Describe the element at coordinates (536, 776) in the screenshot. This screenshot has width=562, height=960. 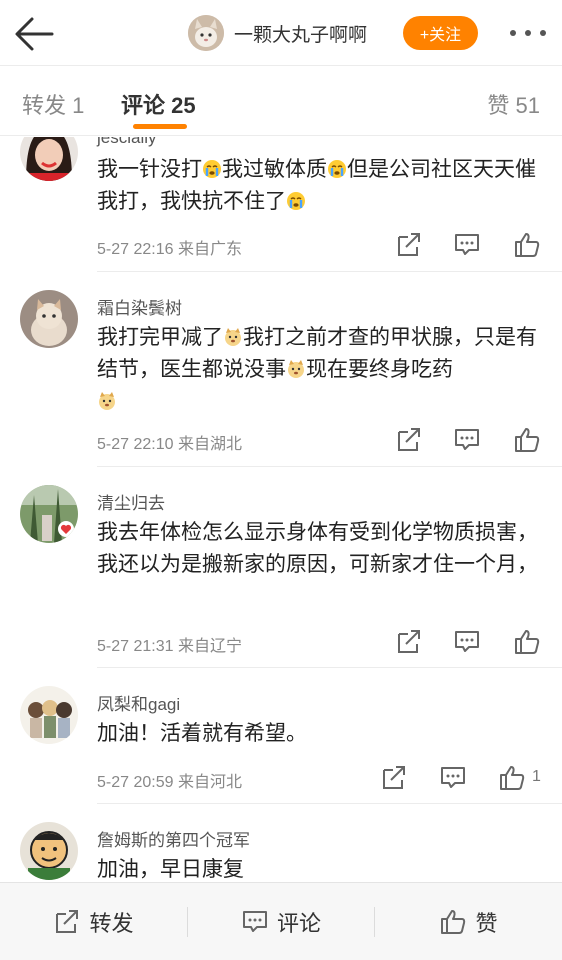
I see `like-count: 1` at that location.